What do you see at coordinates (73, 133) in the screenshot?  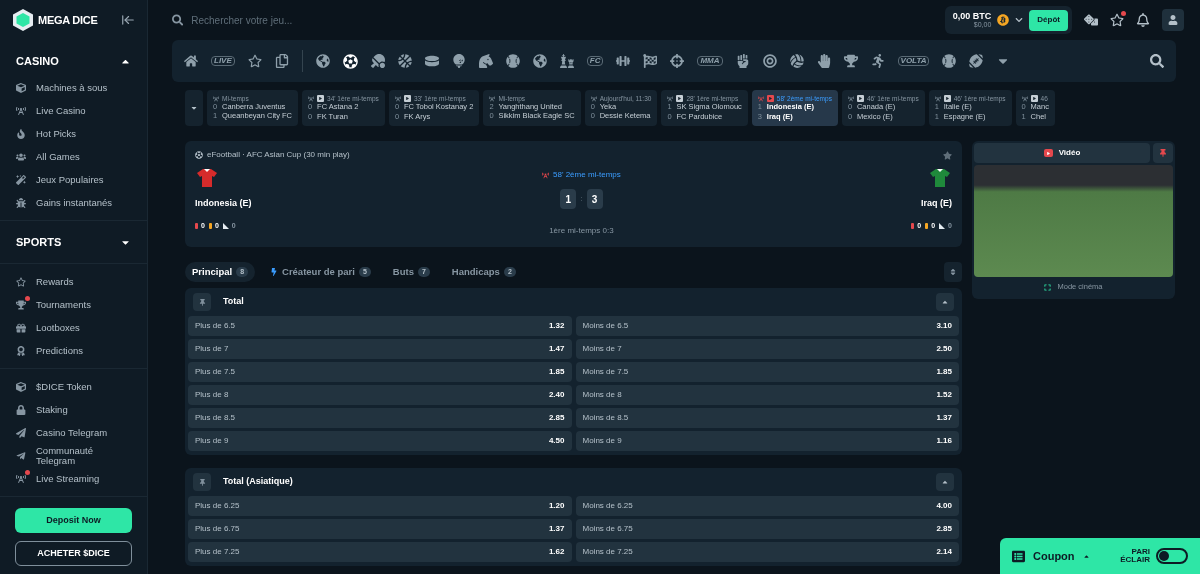 I see `sidebar-item: Hot Picks` at bounding box center [73, 133].